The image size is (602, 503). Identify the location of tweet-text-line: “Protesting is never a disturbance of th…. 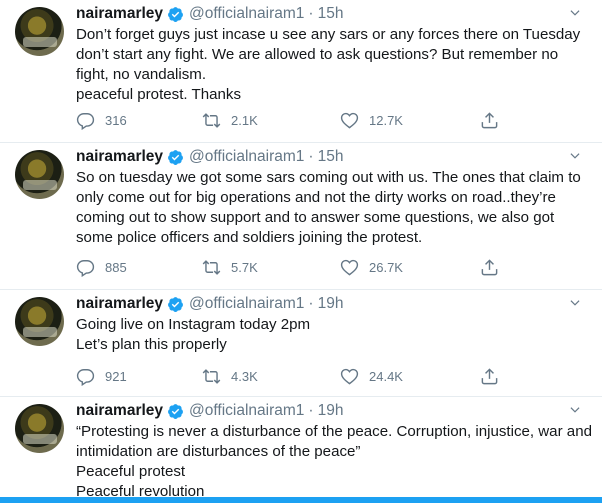
(334, 431).